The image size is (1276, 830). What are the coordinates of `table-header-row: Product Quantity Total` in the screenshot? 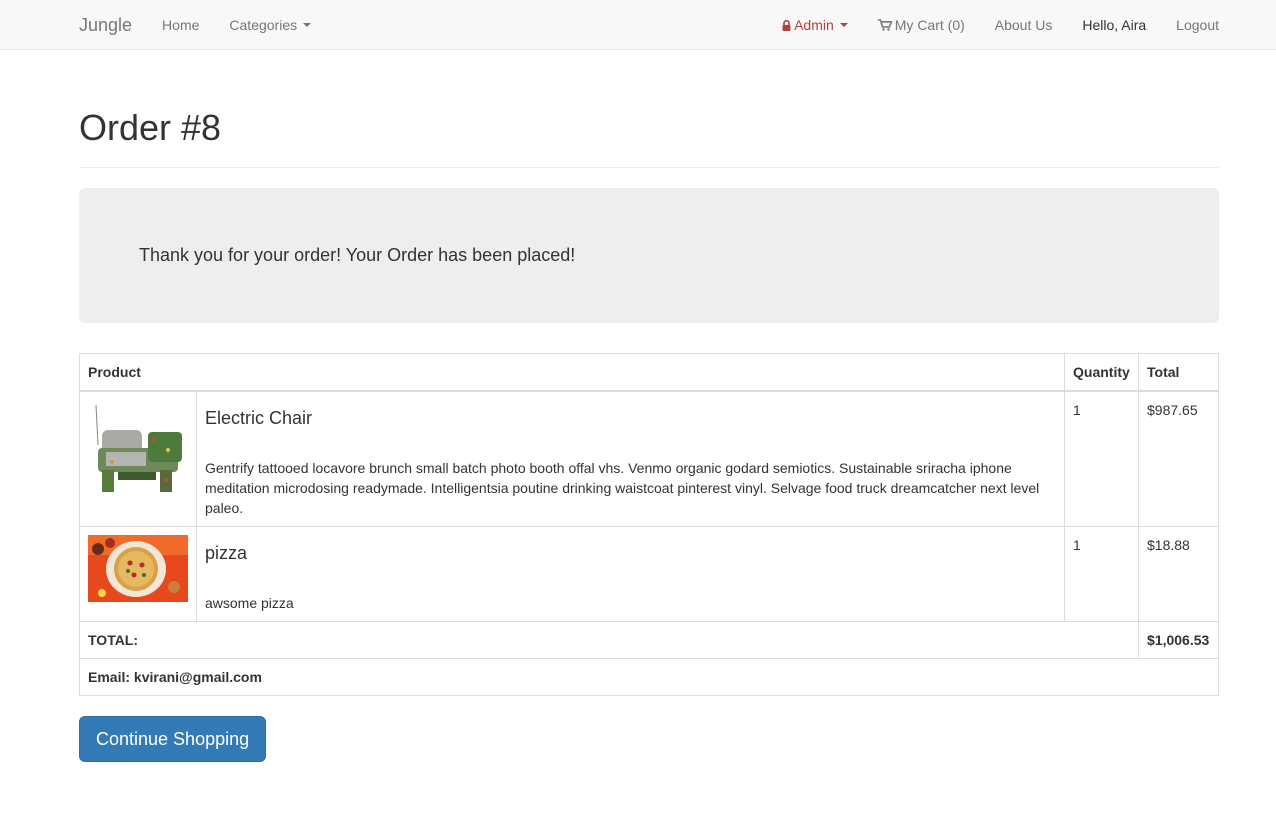 It's located at (649, 372).